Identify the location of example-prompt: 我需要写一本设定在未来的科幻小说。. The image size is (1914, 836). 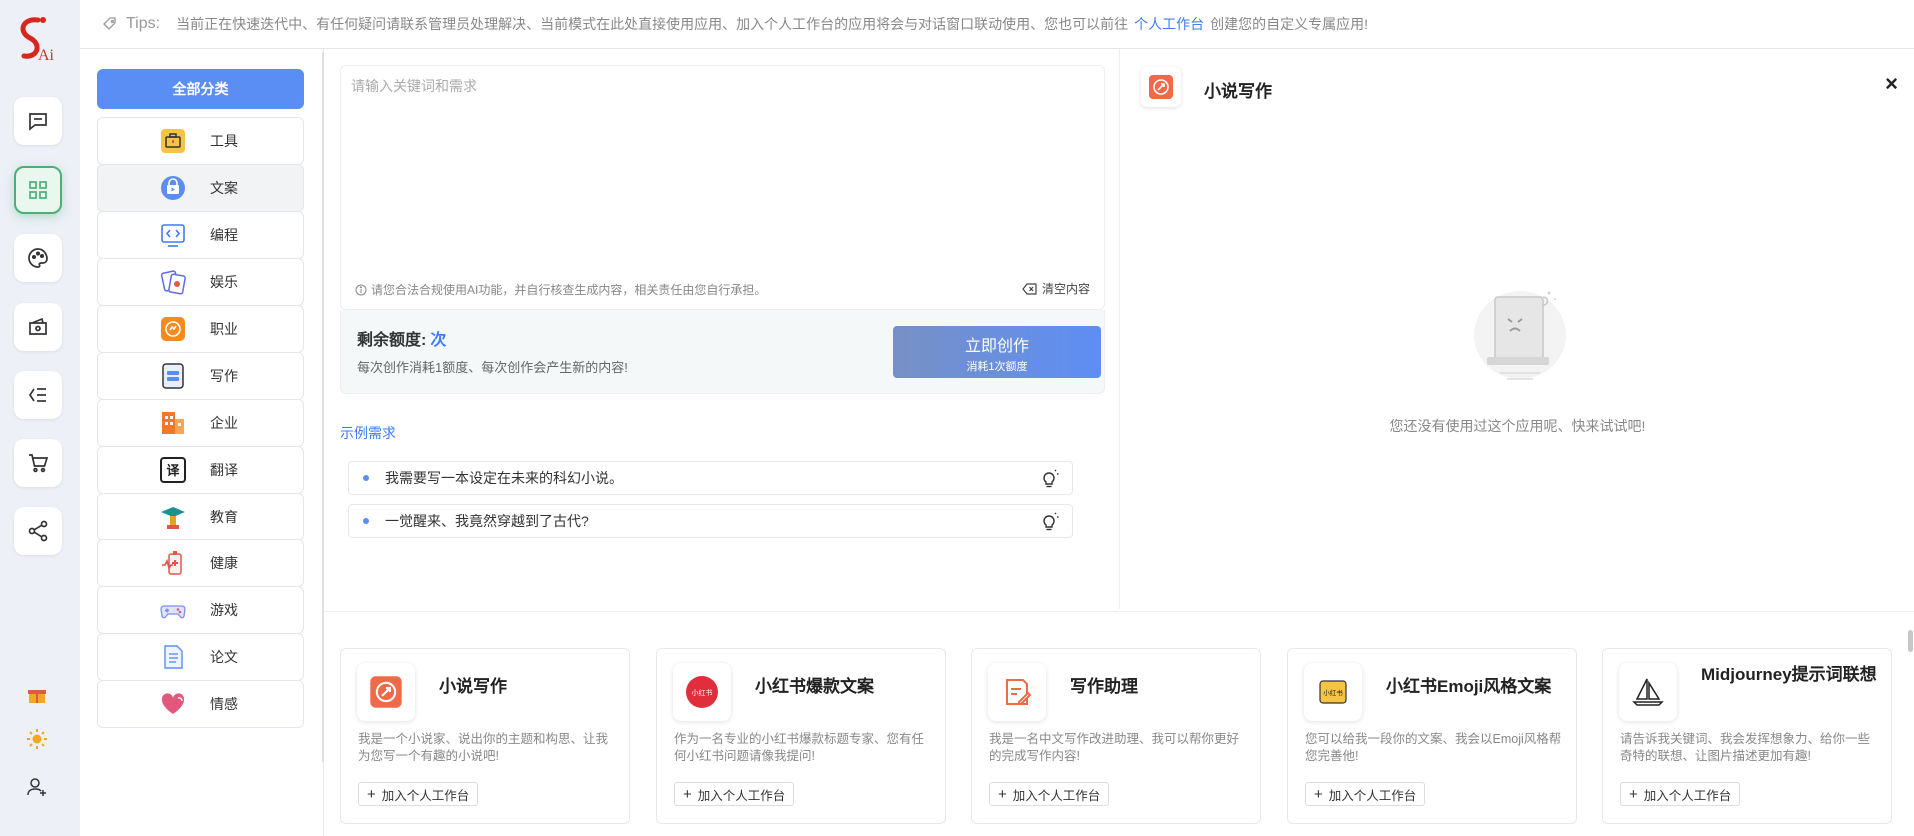
(710, 478).